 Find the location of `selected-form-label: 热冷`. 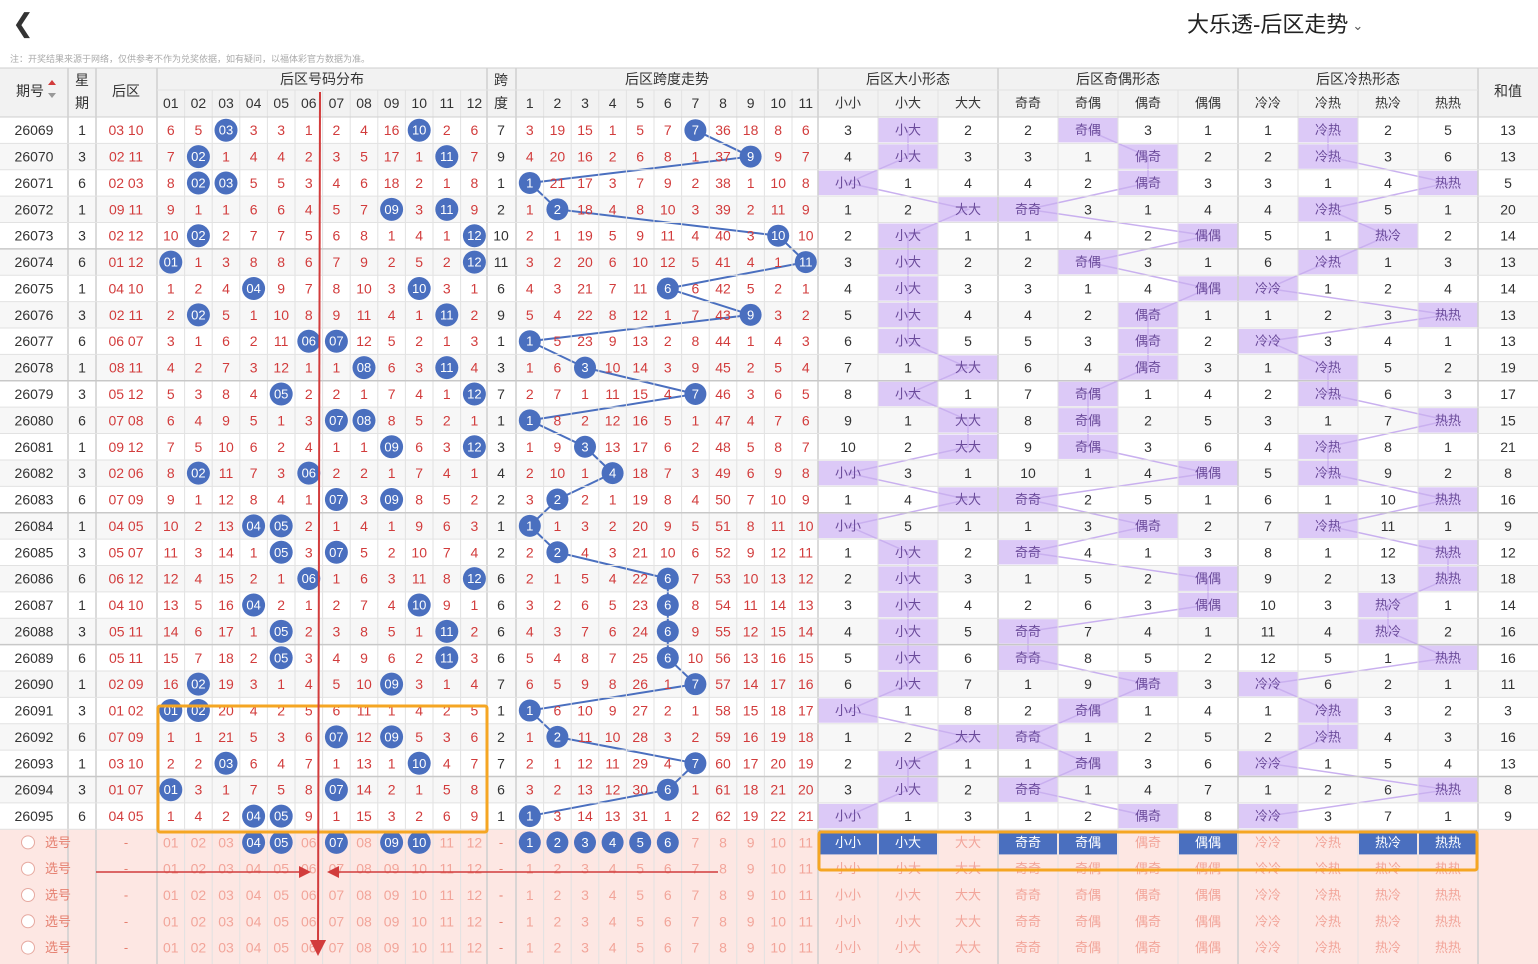

selected-form-label: 热冷 is located at coordinates (1388, 842).